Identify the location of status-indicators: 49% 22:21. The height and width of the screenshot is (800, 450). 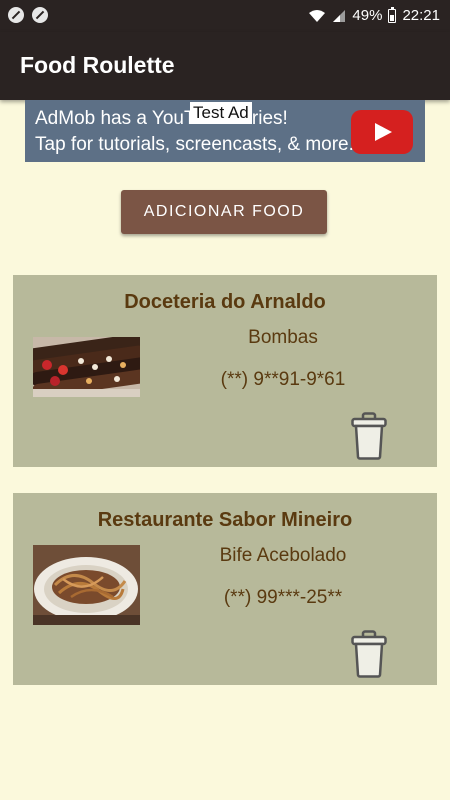
(374, 15).